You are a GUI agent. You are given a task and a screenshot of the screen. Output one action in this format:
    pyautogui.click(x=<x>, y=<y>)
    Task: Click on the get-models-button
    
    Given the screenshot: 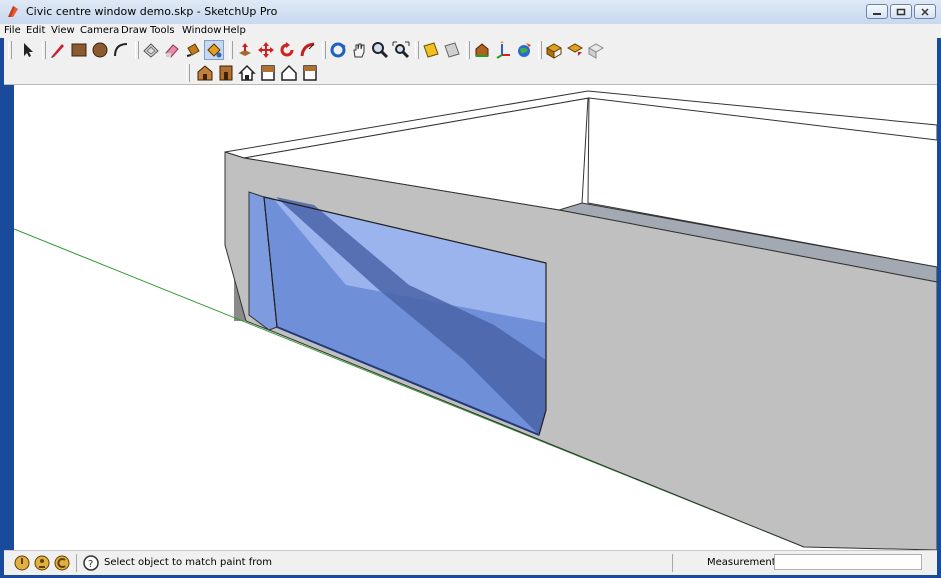 What is the action you would take?
    pyautogui.click(x=554, y=50)
    